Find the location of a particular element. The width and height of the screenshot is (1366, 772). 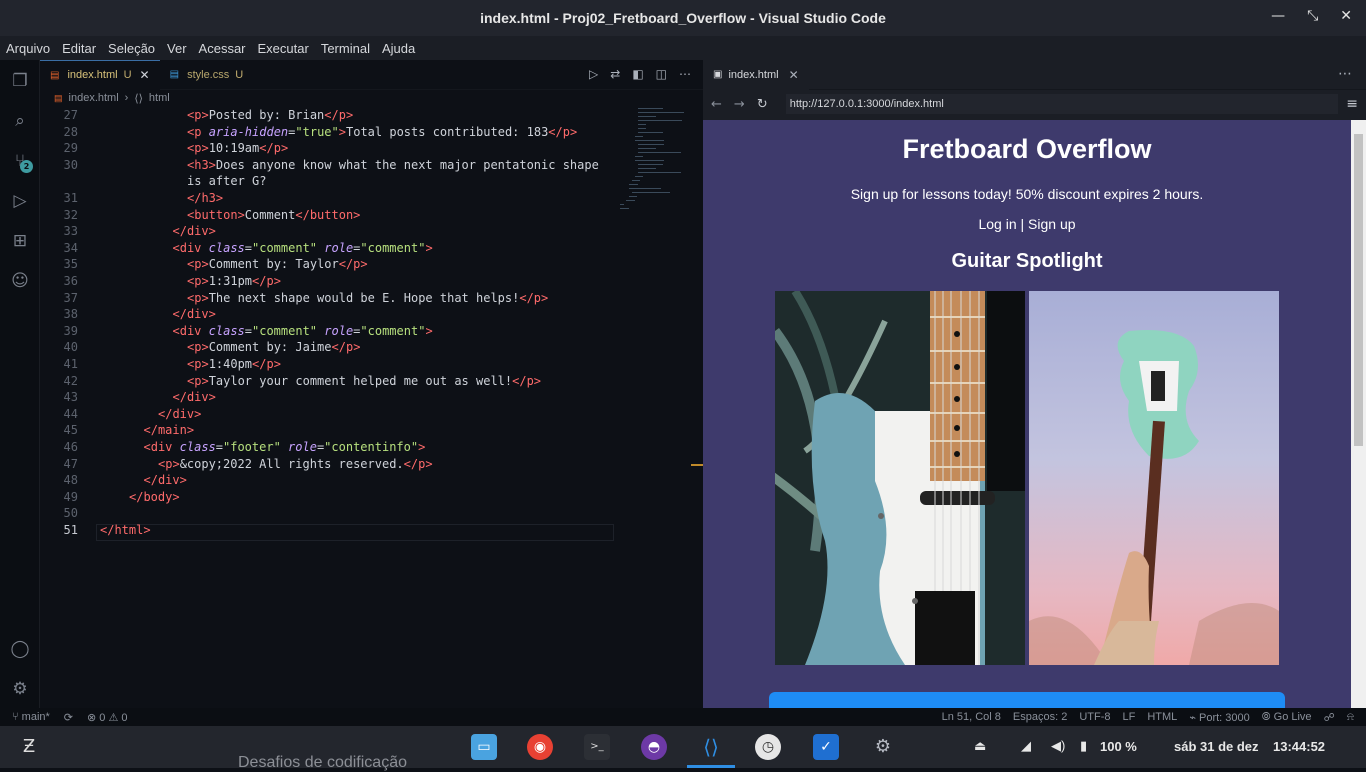

menu-arquivo: Arquivo is located at coordinates (28, 48).